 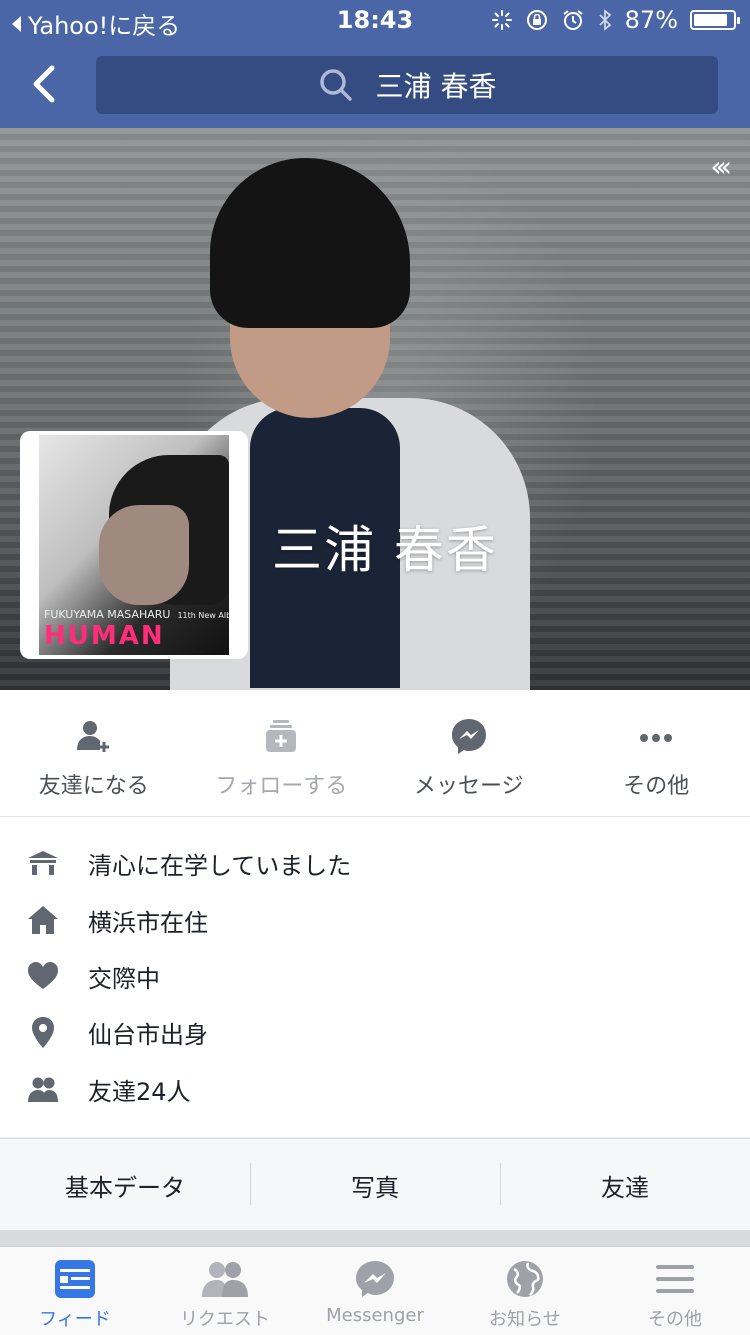 What do you see at coordinates (525, 1318) in the screenshot?
I see `bottom-tab-label: お知らせ` at bounding box center [525, 1318].